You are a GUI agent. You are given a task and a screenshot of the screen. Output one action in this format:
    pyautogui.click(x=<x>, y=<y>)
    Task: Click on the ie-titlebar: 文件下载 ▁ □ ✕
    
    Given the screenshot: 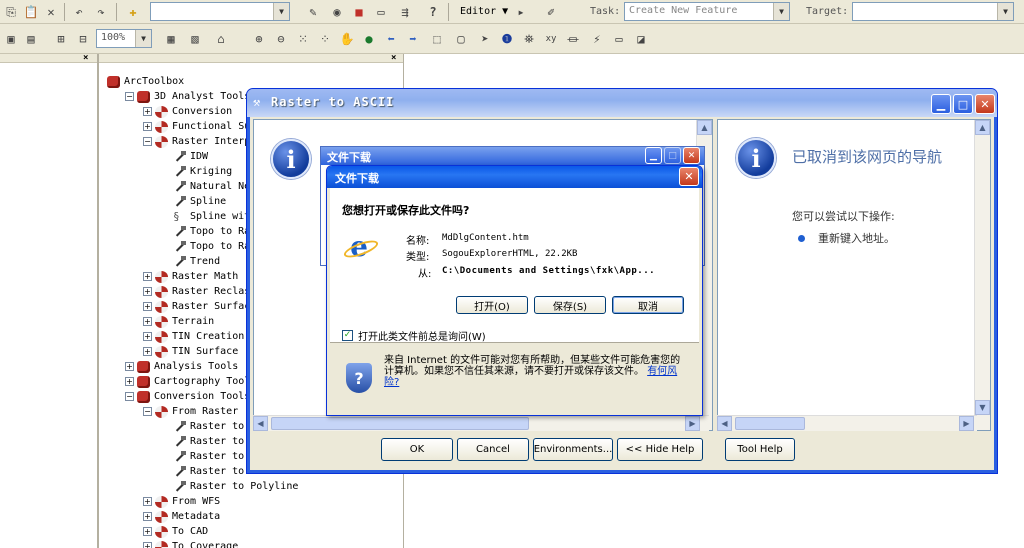 What is the action you would take?
    pyautogui.click(x=512, y=156)
    